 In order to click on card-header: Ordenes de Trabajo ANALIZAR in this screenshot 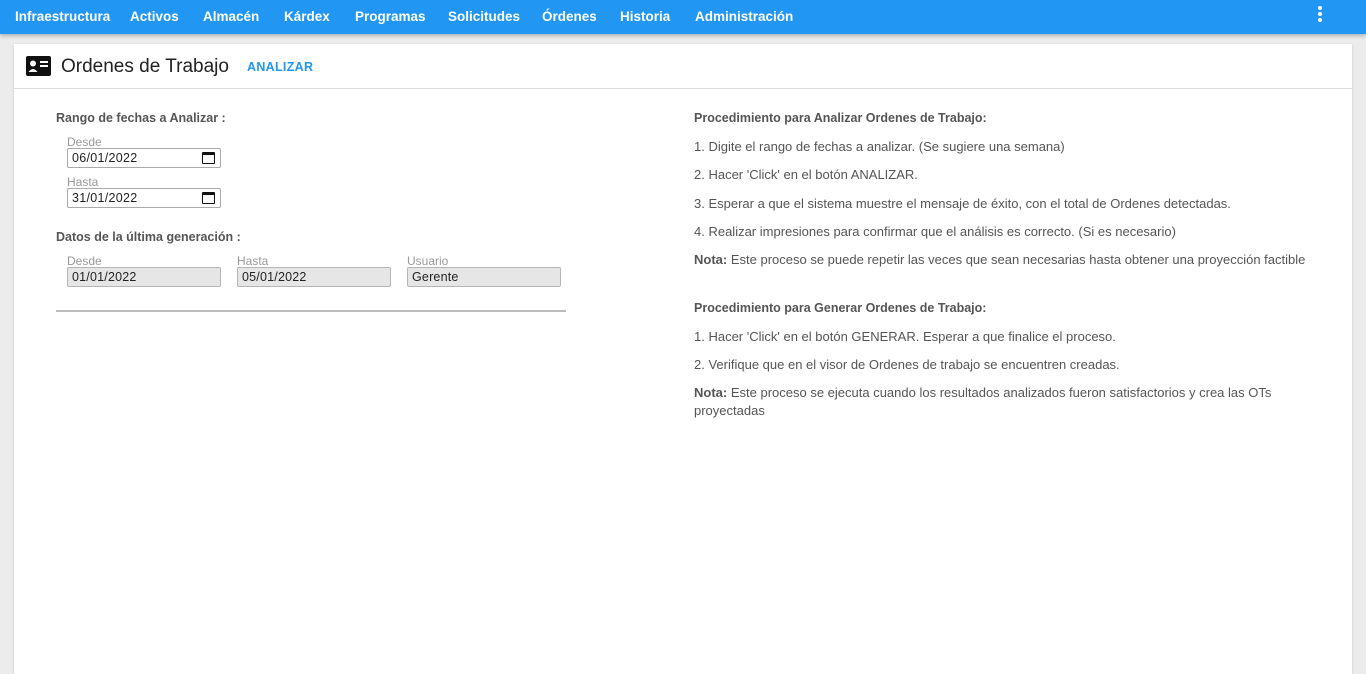, I will do `click(683, 66)`.